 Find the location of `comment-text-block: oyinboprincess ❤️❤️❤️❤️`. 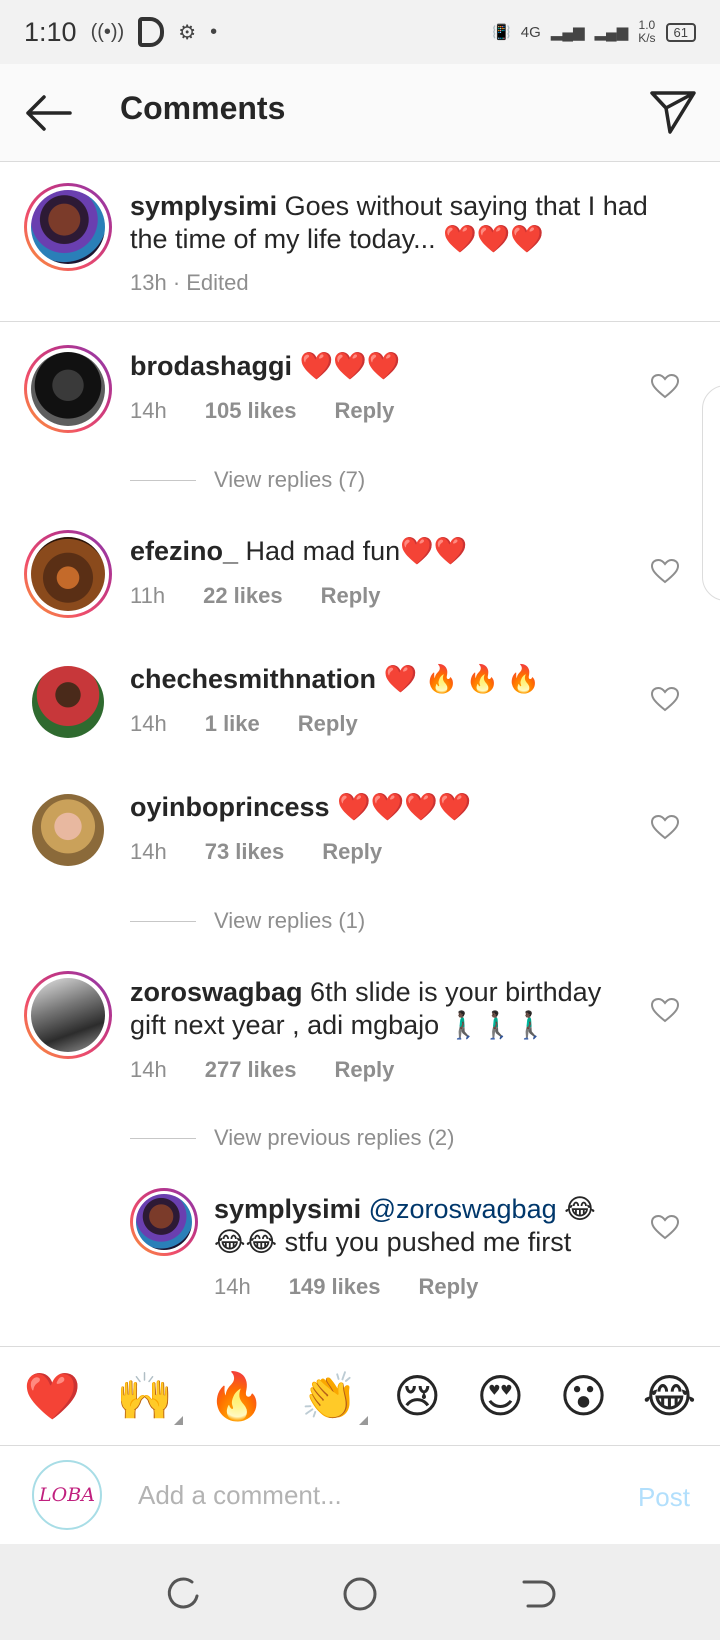

comment-text-block: oyinboprincess ❤️❤️❤️❤️ is located at coordinates (370, 807).